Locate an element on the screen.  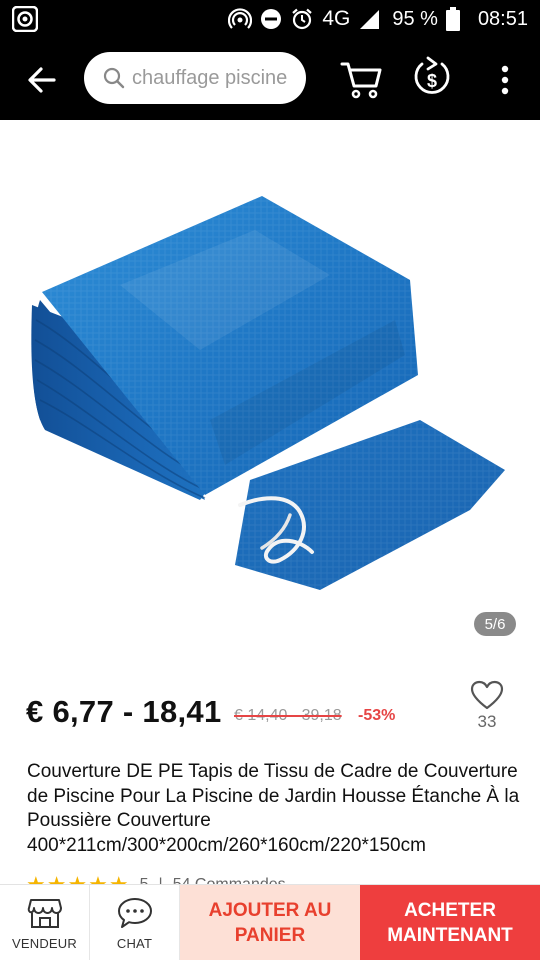
search-input is located at coordinates (217, 78).